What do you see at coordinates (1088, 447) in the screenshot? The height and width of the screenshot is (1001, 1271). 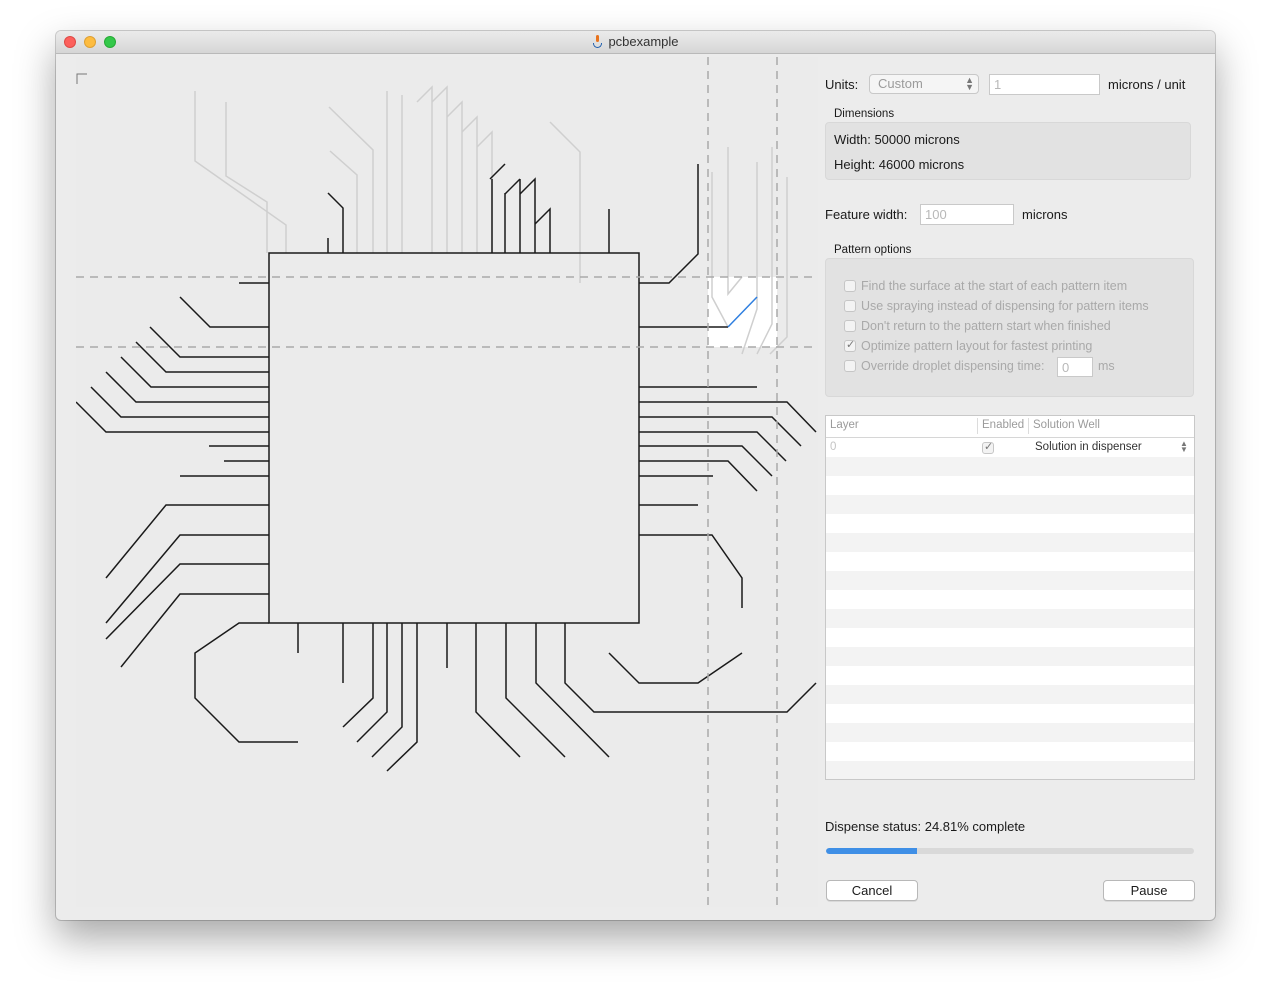 I see `solution-well-popup: Solution in dispenser` at bounding box center [1088, 447].